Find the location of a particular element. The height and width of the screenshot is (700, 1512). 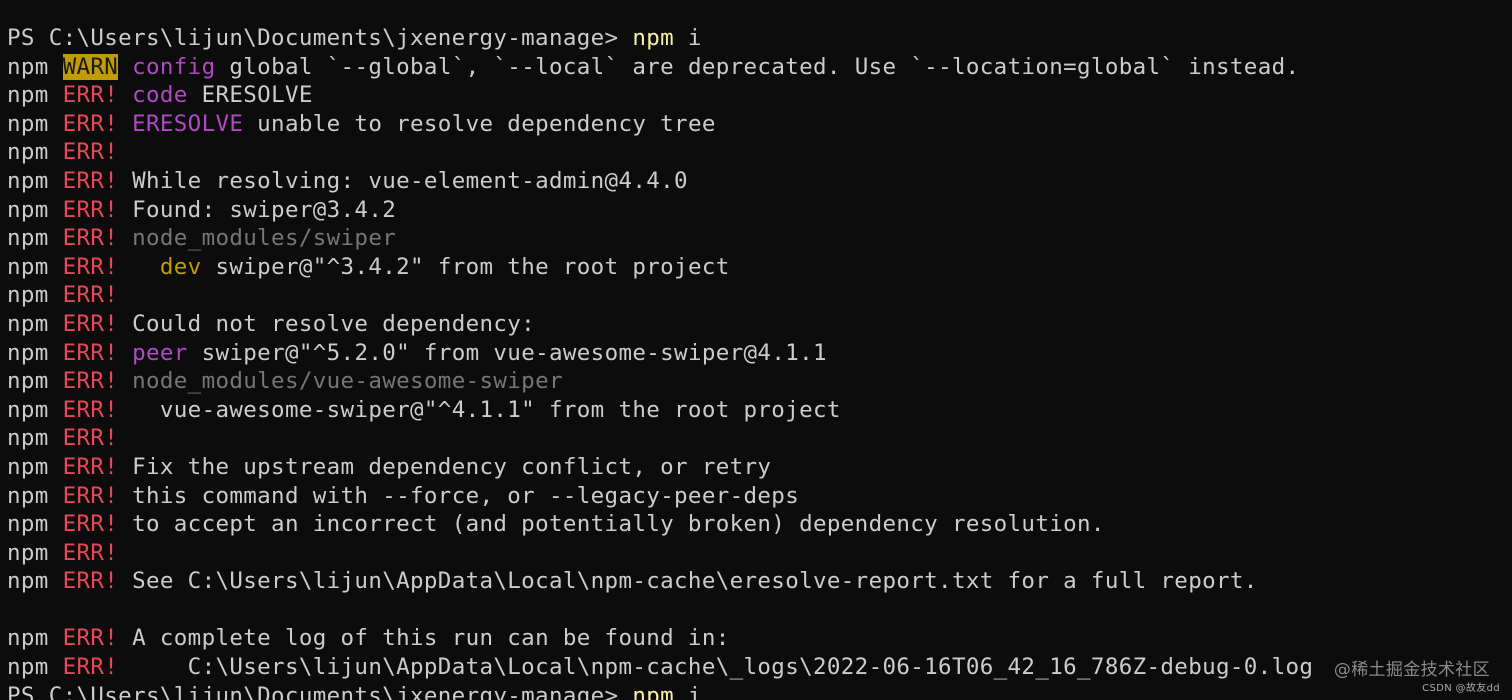

line-text: unable to resolve dependency tree is located at coordinates (479, 123).